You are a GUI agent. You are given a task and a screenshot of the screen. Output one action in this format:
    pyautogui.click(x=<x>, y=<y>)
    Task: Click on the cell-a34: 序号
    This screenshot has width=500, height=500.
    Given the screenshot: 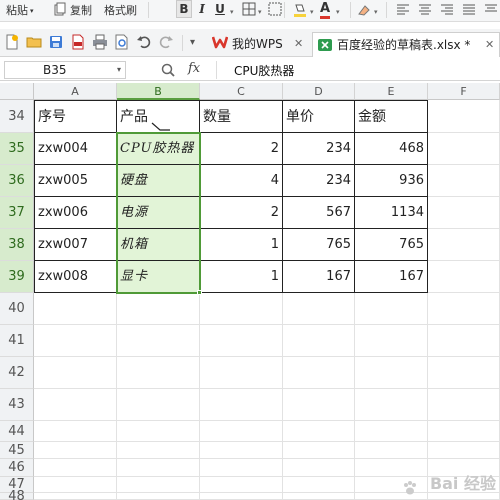 What is the action you would take?
    pyautogui.click(x=75, y=116)
    